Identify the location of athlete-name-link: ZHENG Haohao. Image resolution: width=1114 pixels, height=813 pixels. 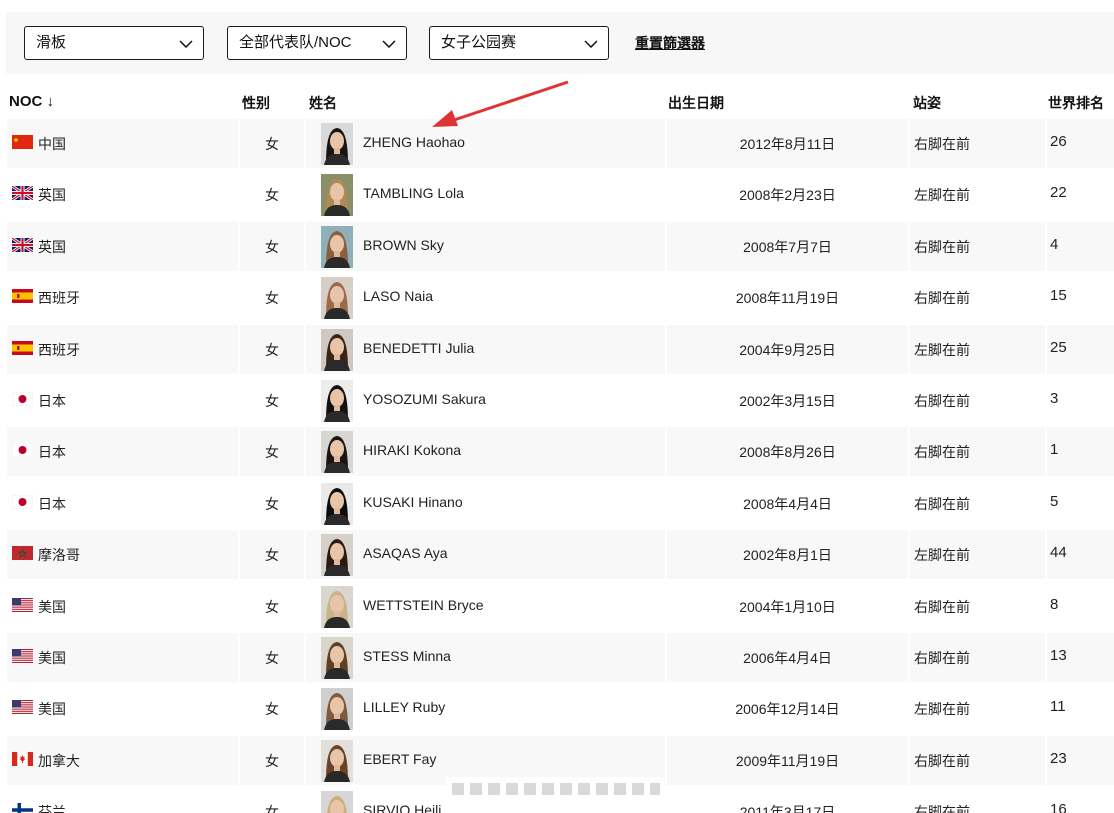
(414, 142).